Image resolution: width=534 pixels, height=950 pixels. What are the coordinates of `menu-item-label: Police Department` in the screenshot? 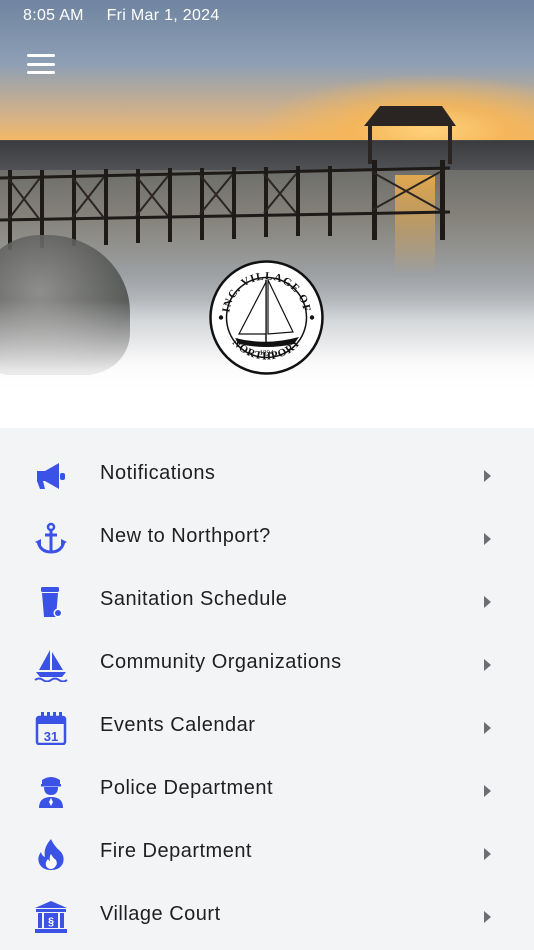 It's located at (187, 788).